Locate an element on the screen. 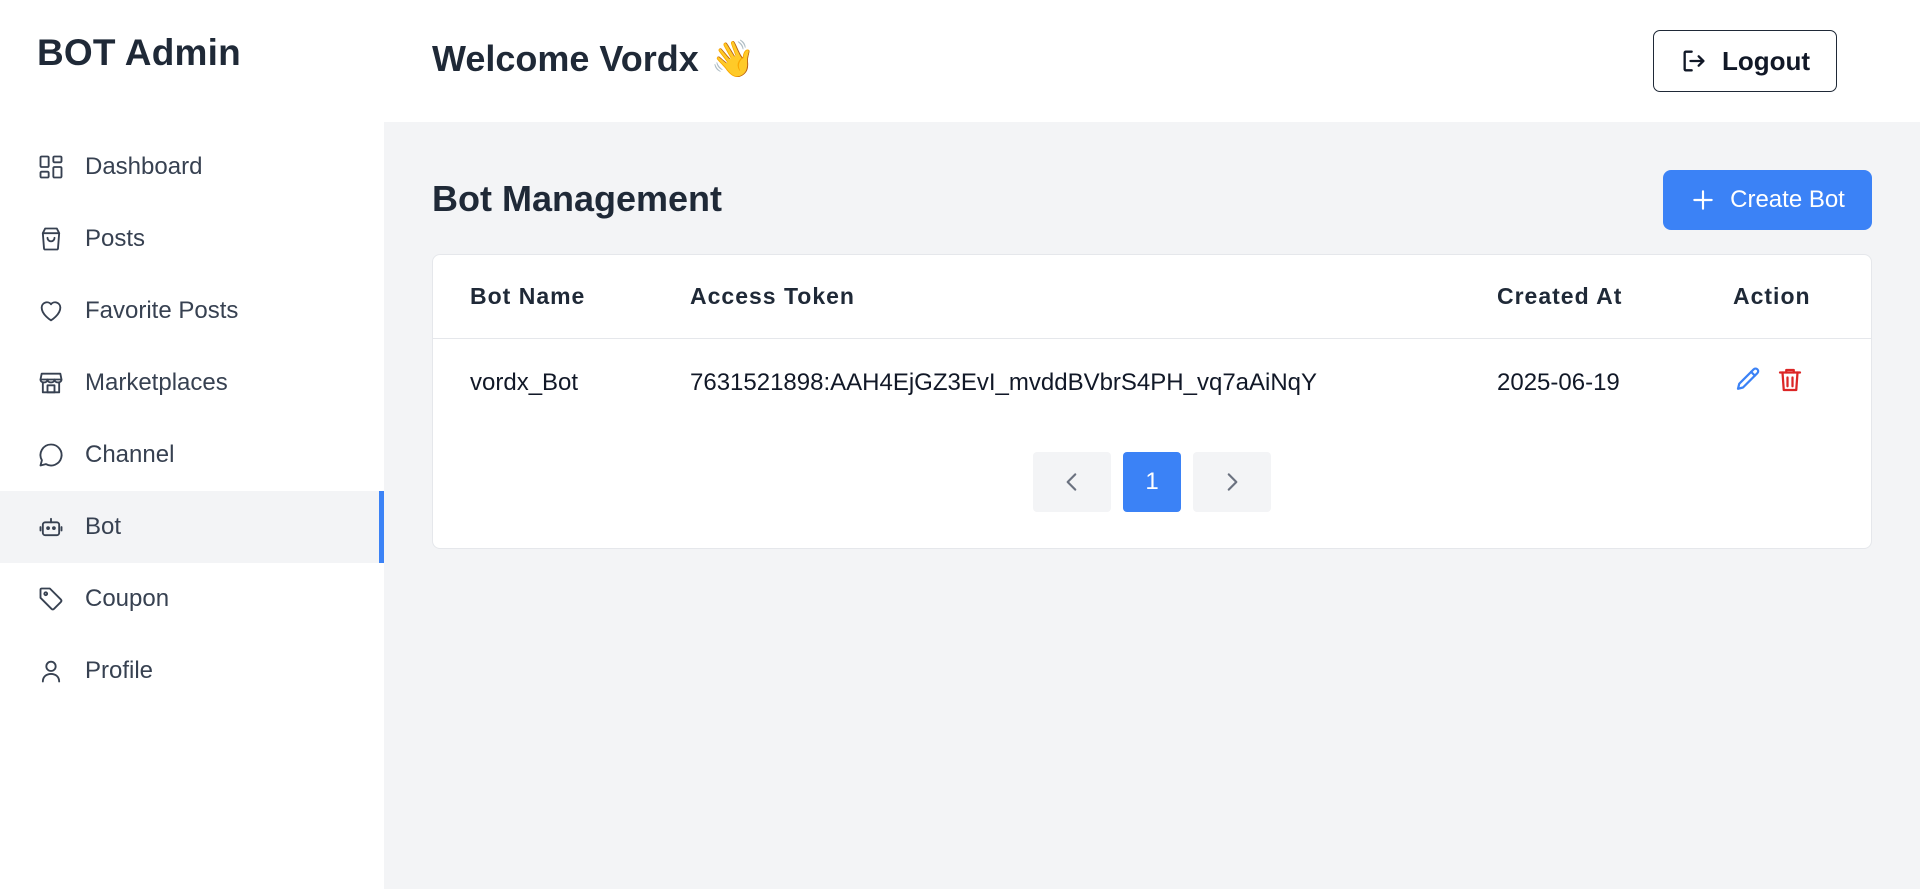 This screenshot has height=889, width=1920. top-header: Welcome Vordx 👋 Logout is located at coordinates (1152, 61).